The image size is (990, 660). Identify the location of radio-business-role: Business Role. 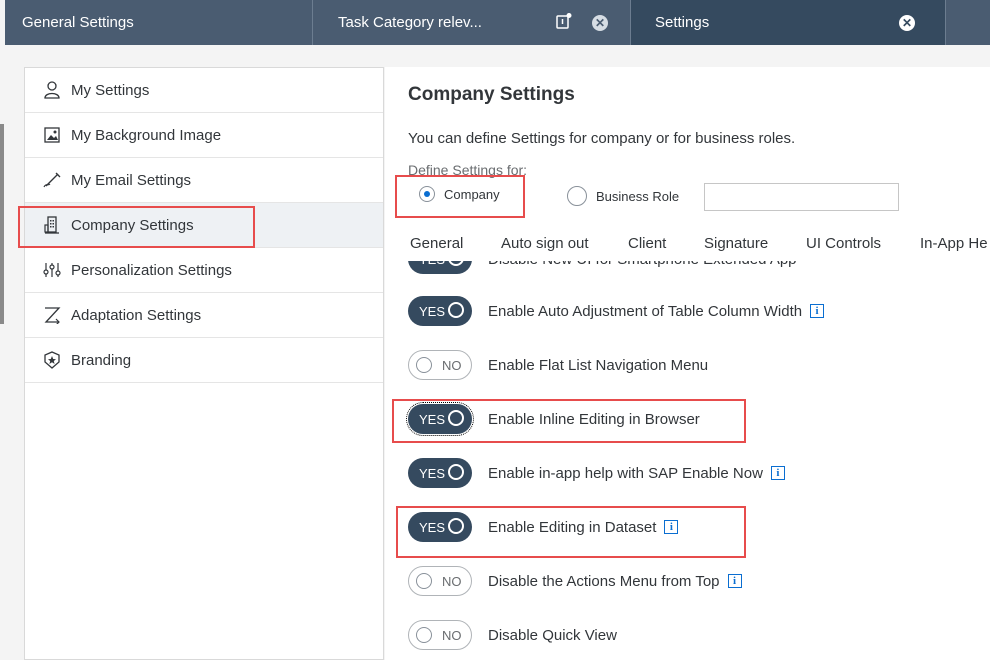
(623, 196).